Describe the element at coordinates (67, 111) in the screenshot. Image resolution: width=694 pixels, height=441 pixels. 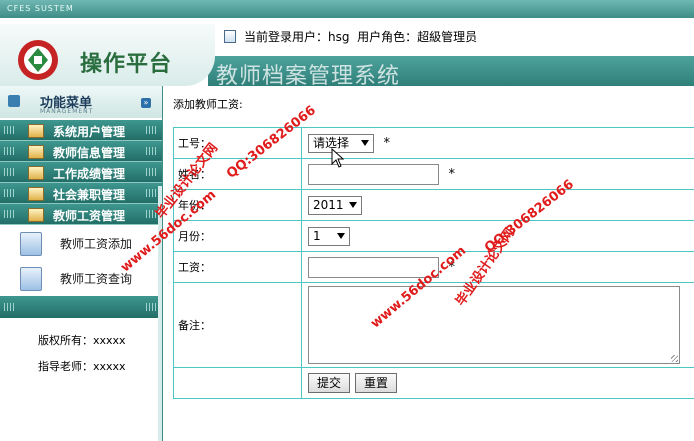
I see `menu-subtitle: MANAGEMENT` at that location.